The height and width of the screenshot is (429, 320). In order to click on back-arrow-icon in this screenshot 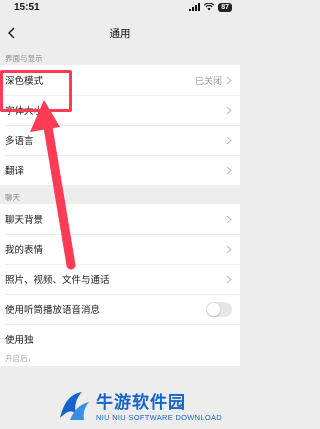, I will do `click(12, 33)`.